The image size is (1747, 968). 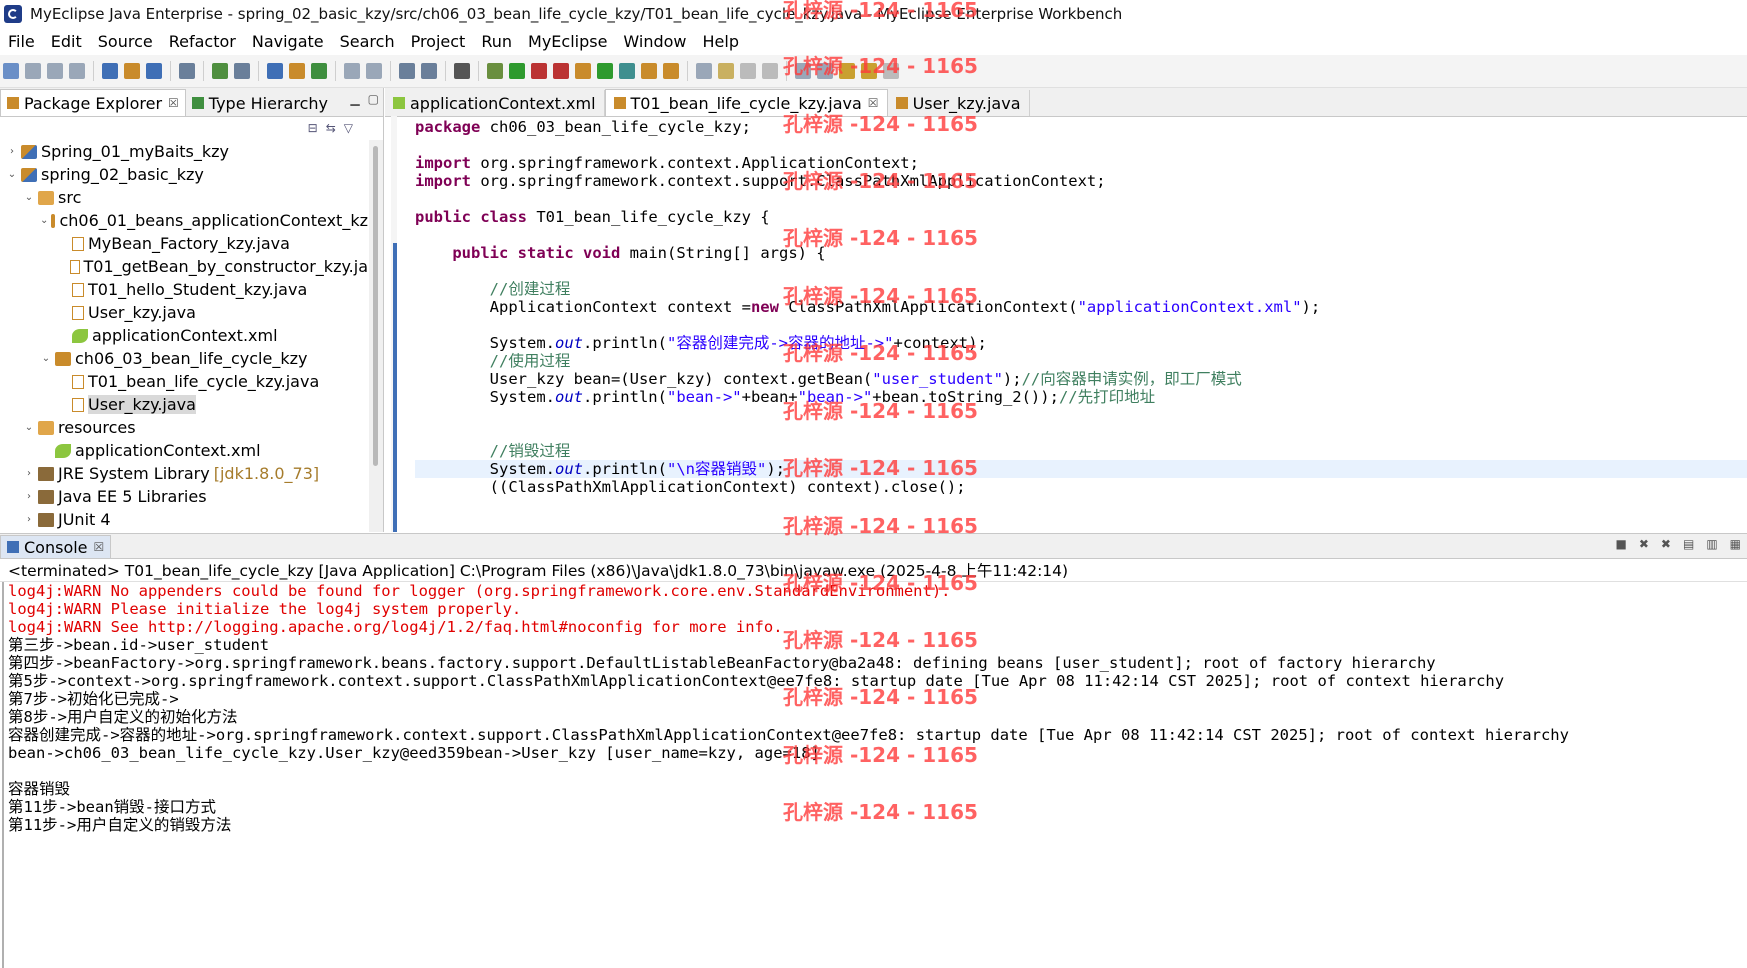 I want to click on menu-navigate: Navigate, so click(x=288, y=41).